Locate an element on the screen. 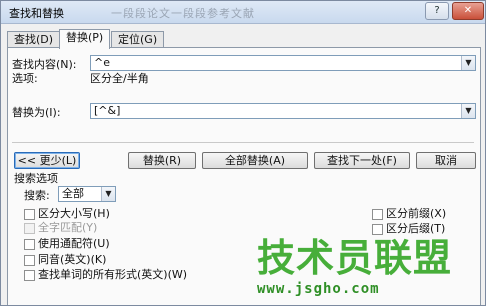 This screenshot has height=306, width=486. title-bar: 查找和替换 一段段论文一段段参考文献 ? ✕ is located at coordinates (243, 12).